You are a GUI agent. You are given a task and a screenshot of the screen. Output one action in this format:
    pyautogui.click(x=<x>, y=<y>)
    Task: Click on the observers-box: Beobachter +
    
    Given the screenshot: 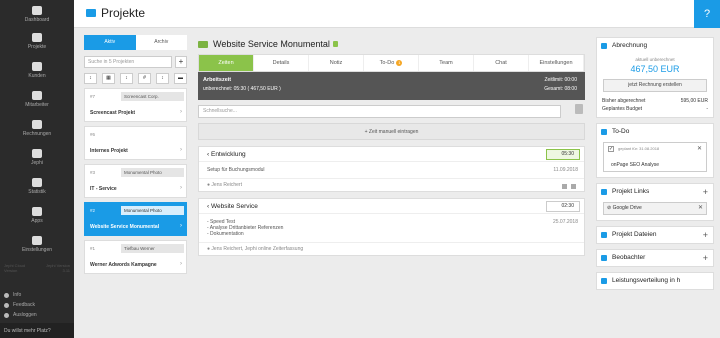 What is the action you would take?
    pyautogui.click(x=655, y=258)
    